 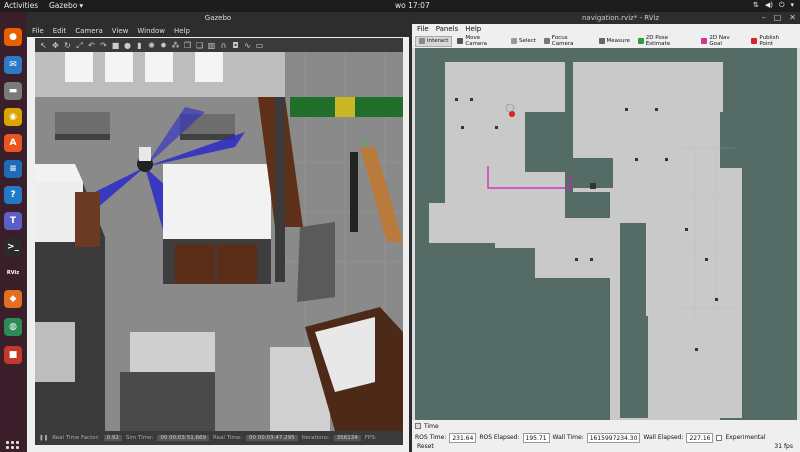 What do you see at coordinates (120, 31) in the screenshot?
I see `menu-view: View` at bounding box center [120, 31].